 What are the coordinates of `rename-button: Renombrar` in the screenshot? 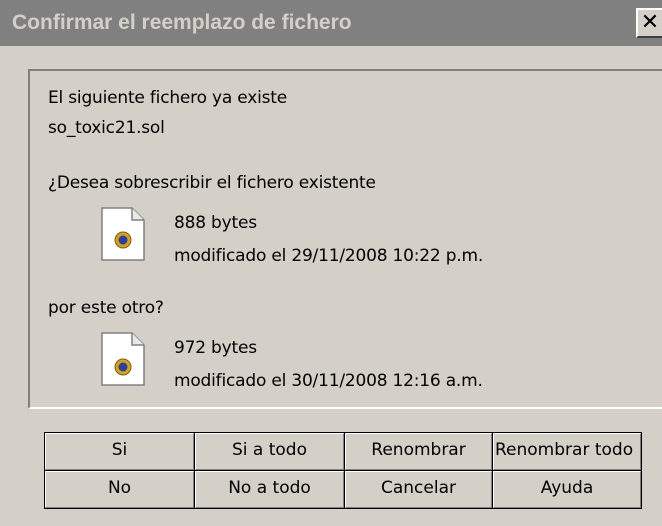 It's located at (418, 451).